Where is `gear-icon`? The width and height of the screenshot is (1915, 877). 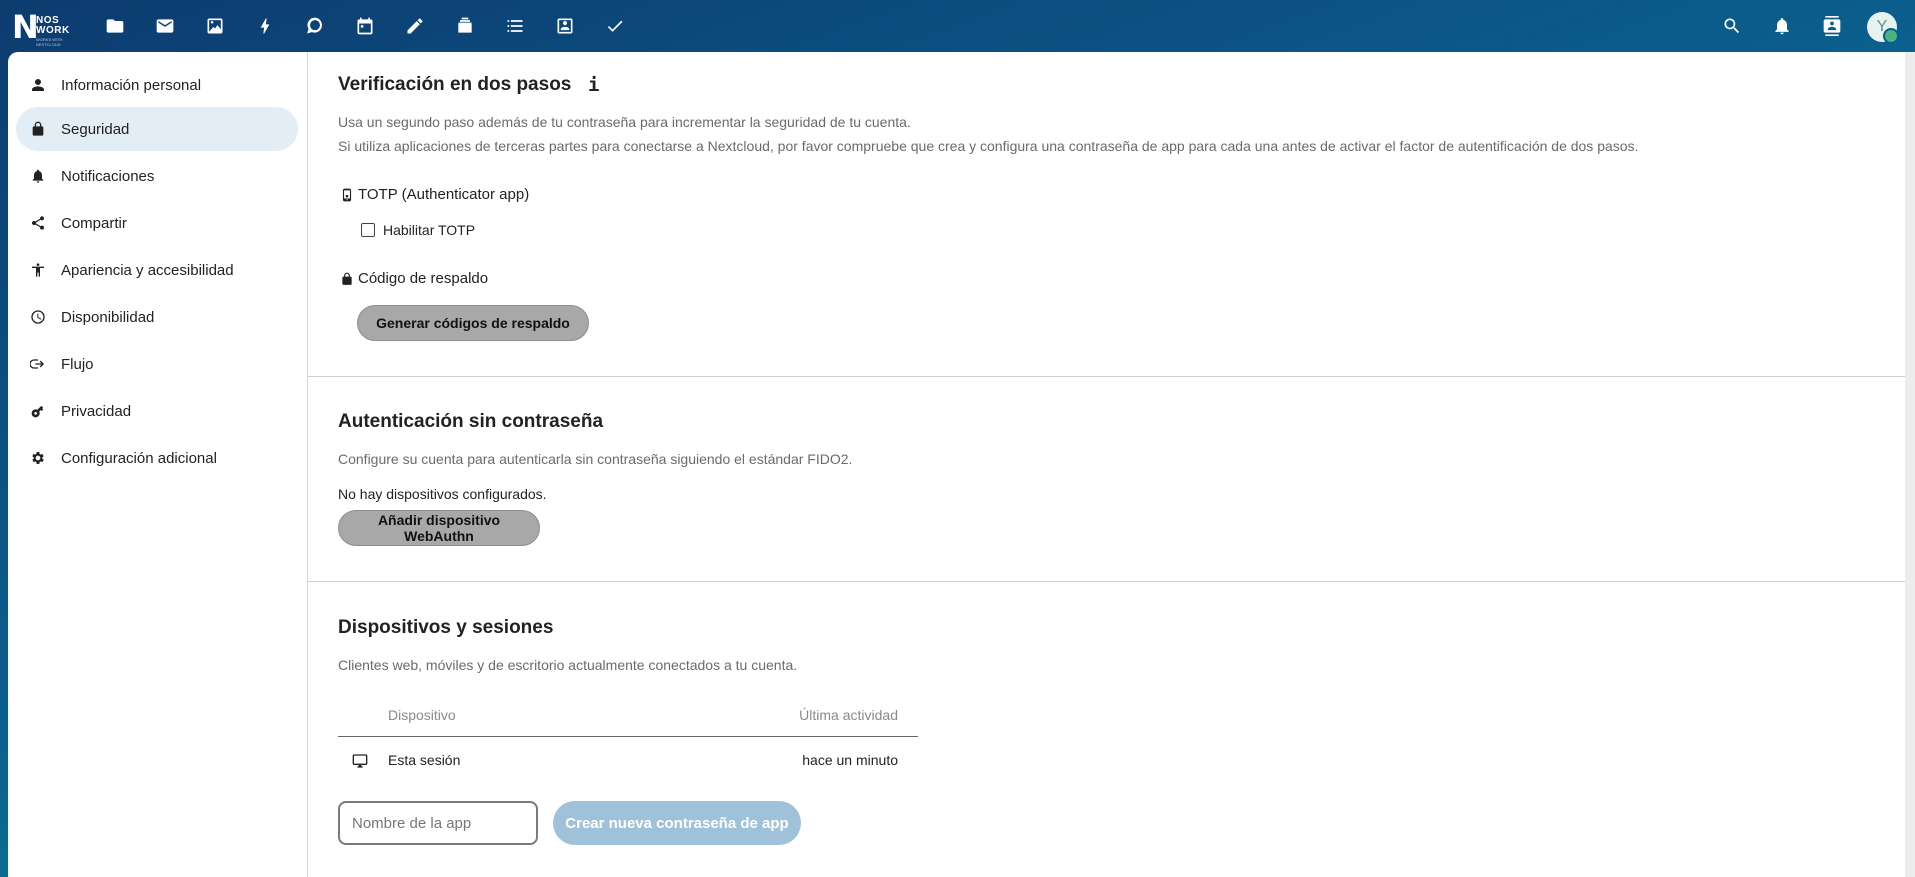
gear-icon is located at coordinates (38, 458).